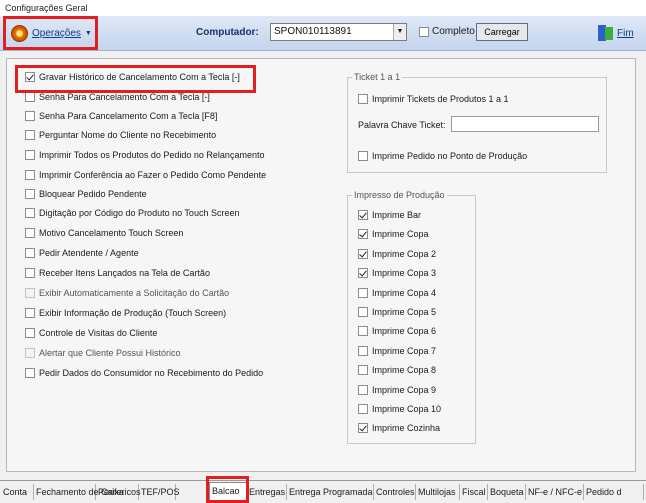  Describe the element at coordinates (614, 492) in the screenshot. I see `tab-pedido-d: Pedido d` at that location.